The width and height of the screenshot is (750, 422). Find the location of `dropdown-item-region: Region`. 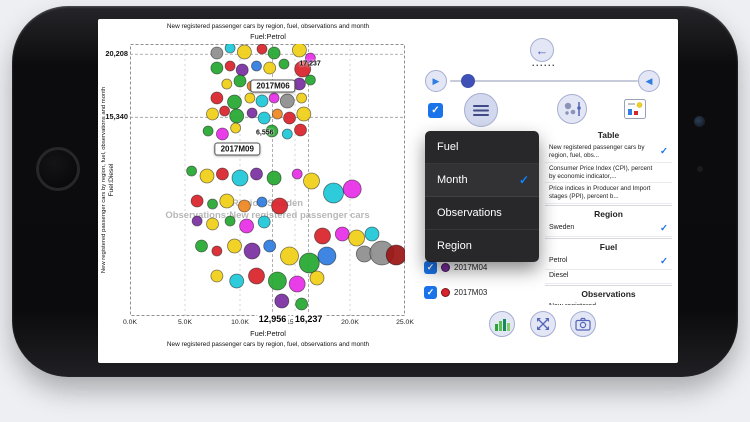

dropdown-item-region: Region is located at coordinates (482, 246).